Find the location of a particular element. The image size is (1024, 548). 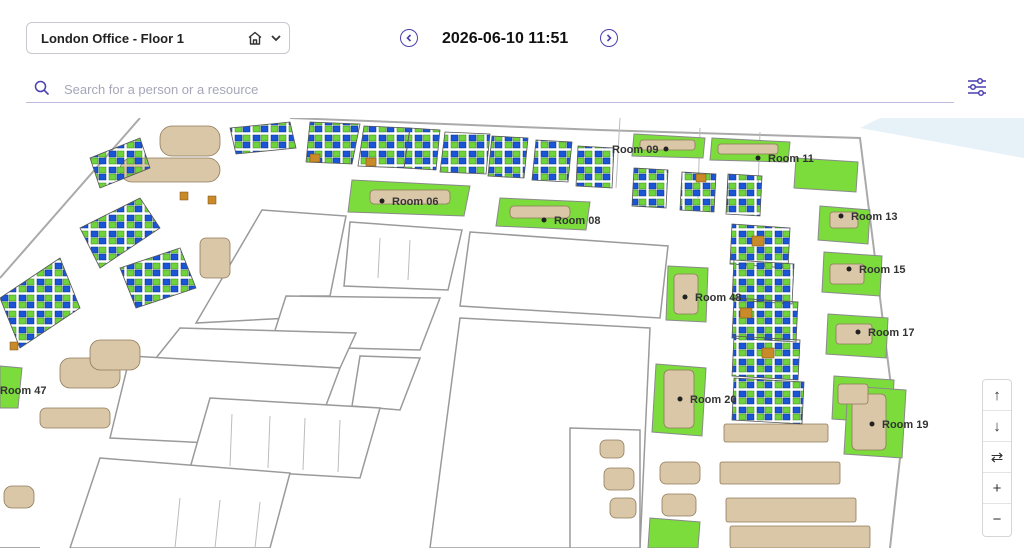

previous-date-button is located at coordinates (409, 38).